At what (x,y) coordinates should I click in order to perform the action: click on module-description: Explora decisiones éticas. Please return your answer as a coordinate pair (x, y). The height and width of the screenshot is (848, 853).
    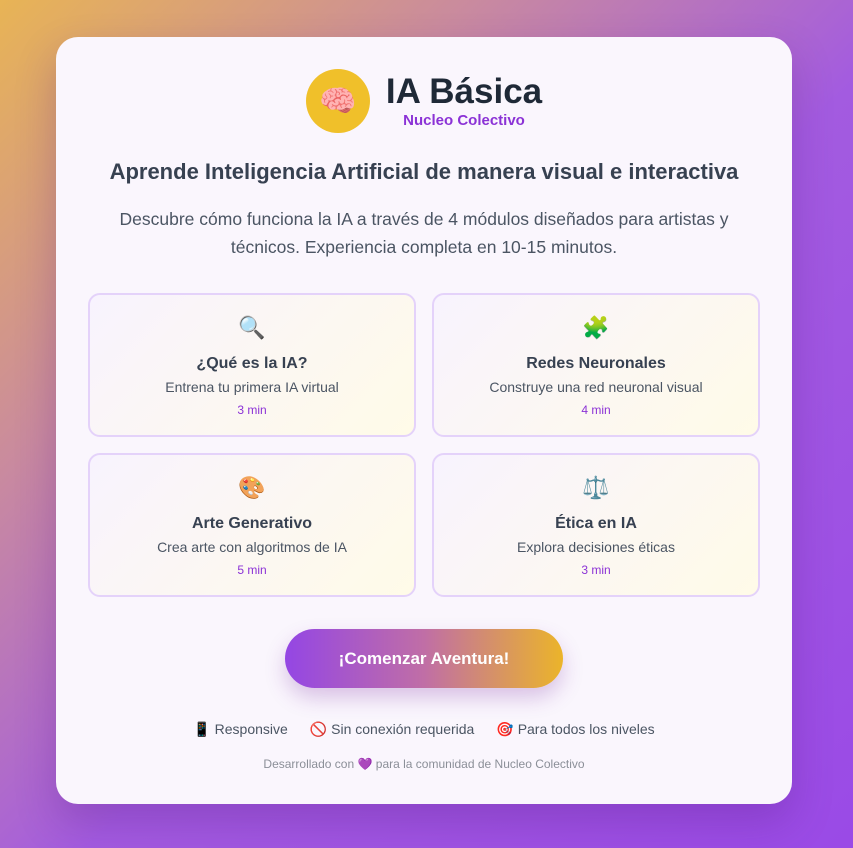
    Looking at the image, I should click on (596, 547).